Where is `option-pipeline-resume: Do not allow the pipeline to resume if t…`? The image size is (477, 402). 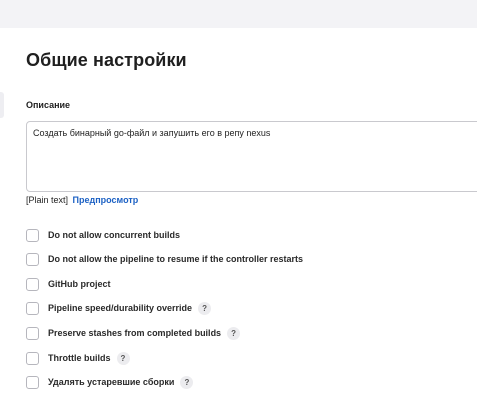 option-pipeline-resume: Do not allow the pipeline to resume if t… is located at coordinates (164, 259).